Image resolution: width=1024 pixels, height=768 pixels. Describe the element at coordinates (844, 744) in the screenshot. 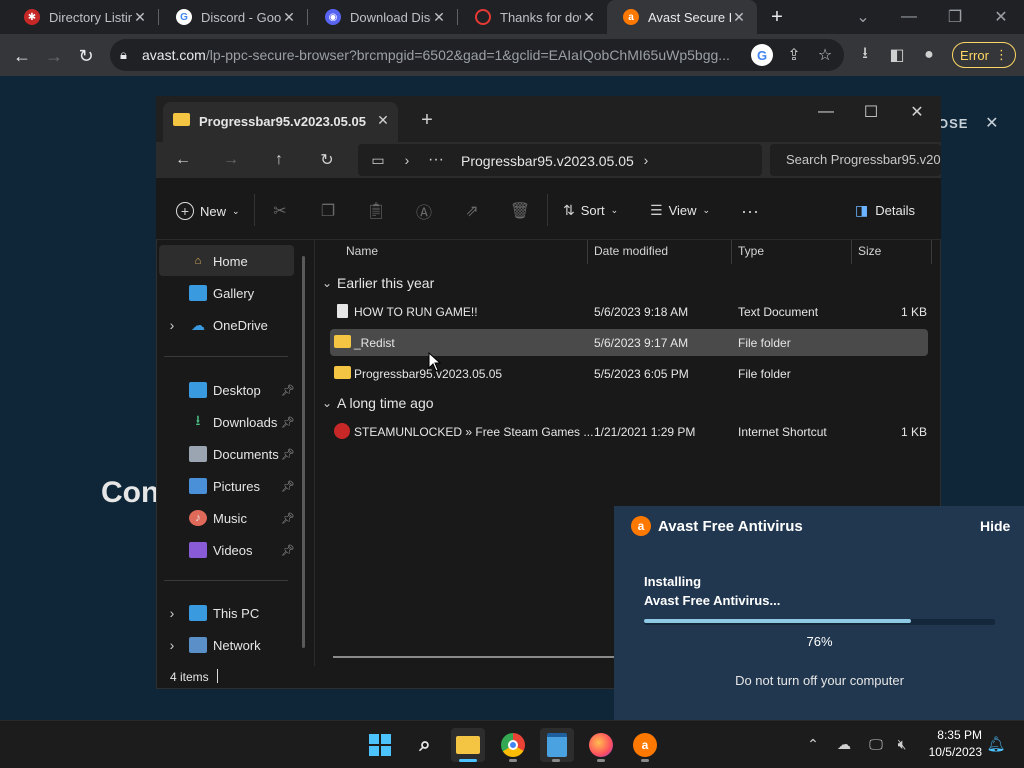

I see `onedrive-sync-icon: ☁` at that location.